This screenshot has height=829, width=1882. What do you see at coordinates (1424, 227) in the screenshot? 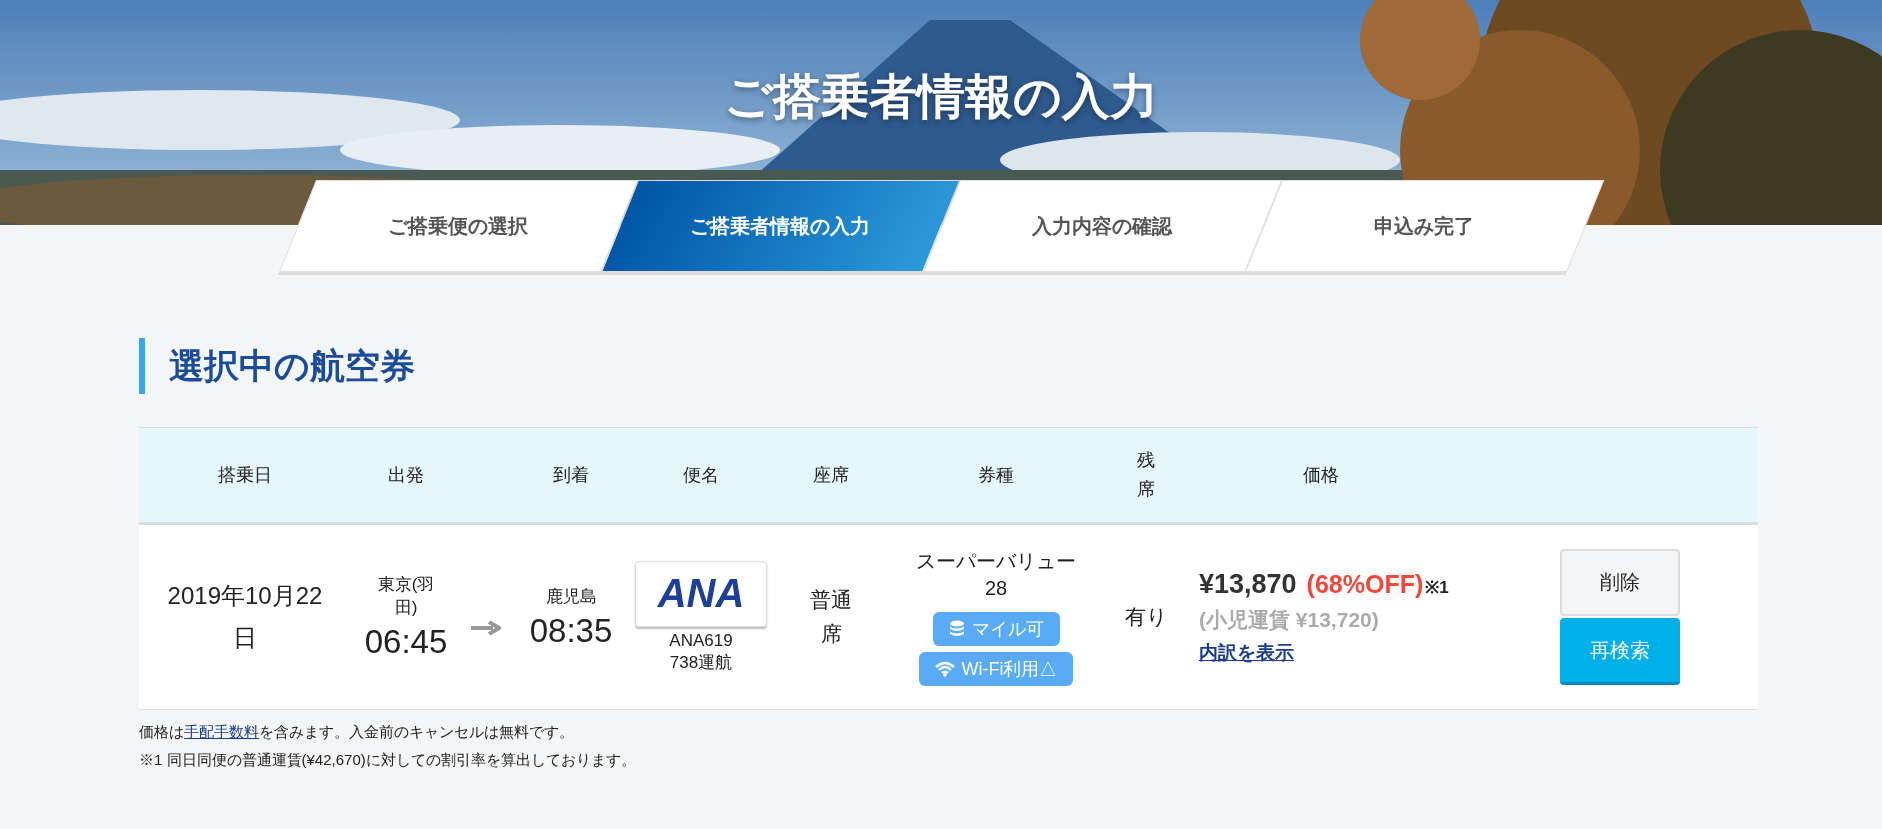
I see `step-tab: 申込み完了` at bounding box center [1424, 227].